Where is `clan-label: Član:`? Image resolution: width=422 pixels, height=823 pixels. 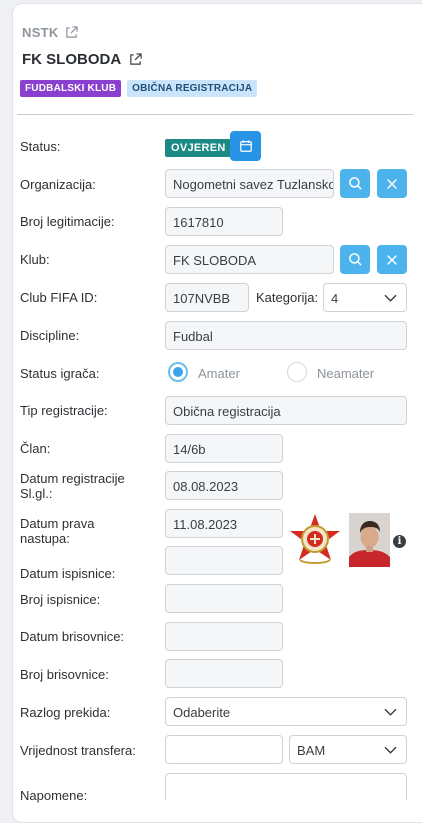
clan-label: Član: is located at coordinates (35, 448).